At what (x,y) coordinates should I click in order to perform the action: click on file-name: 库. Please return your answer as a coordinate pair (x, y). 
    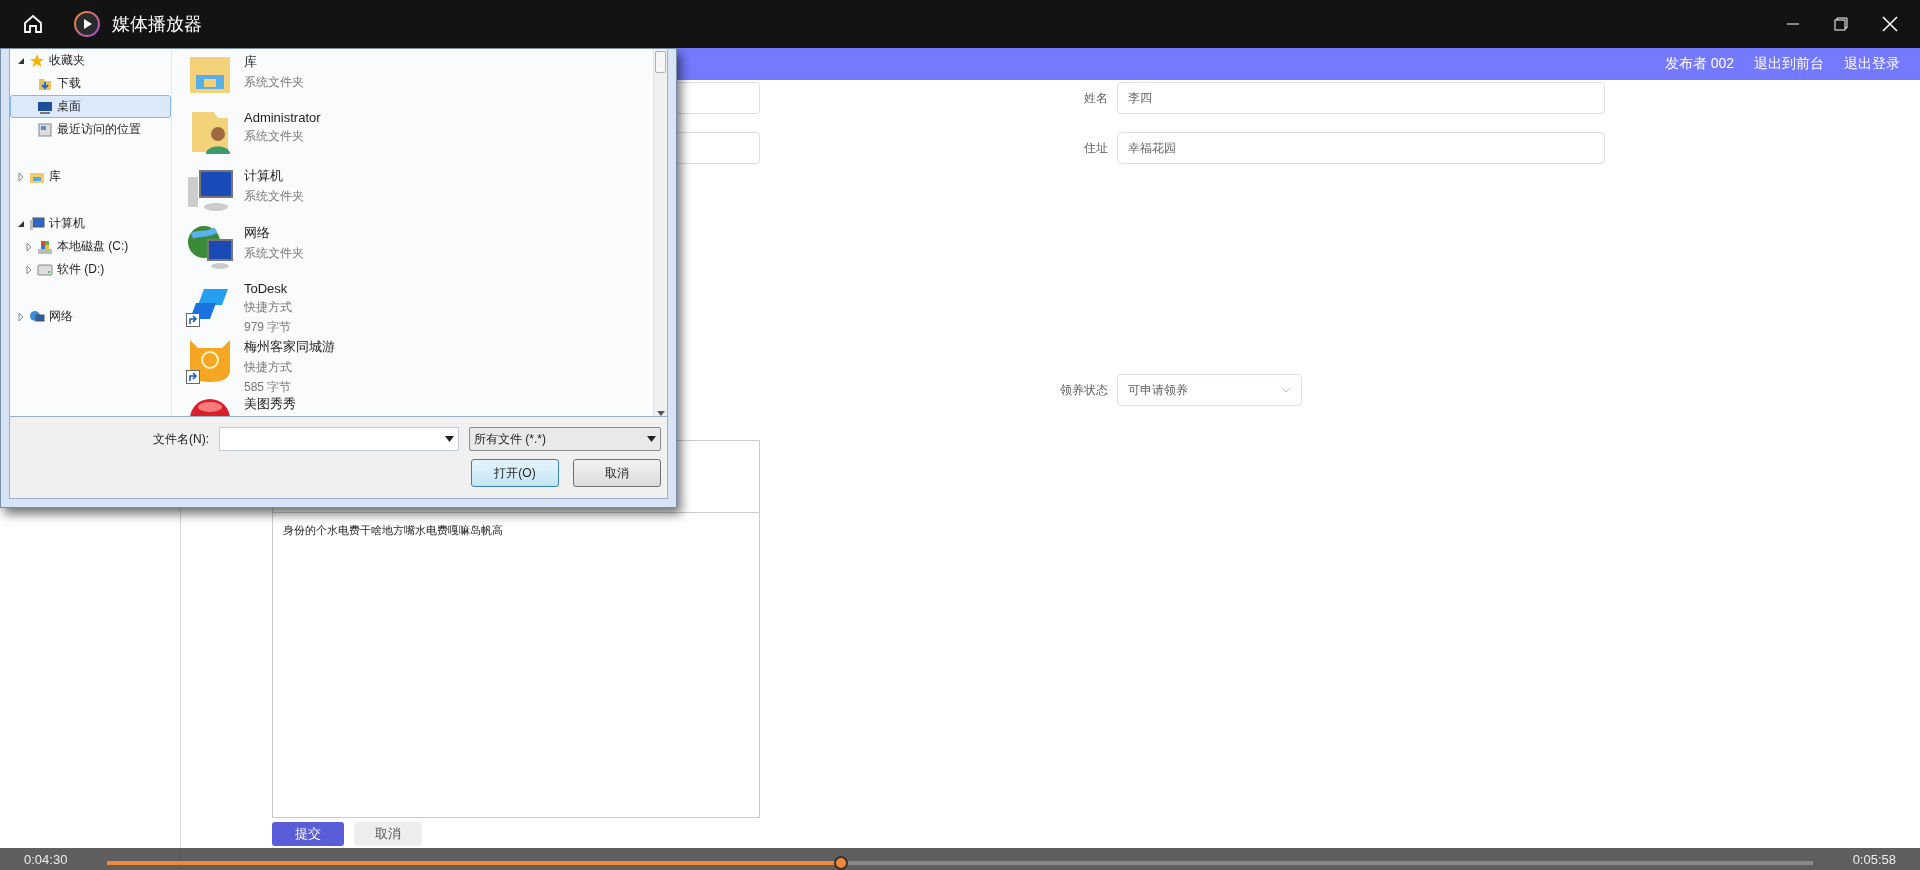
    Looking at the image, I should click on (274, 62).